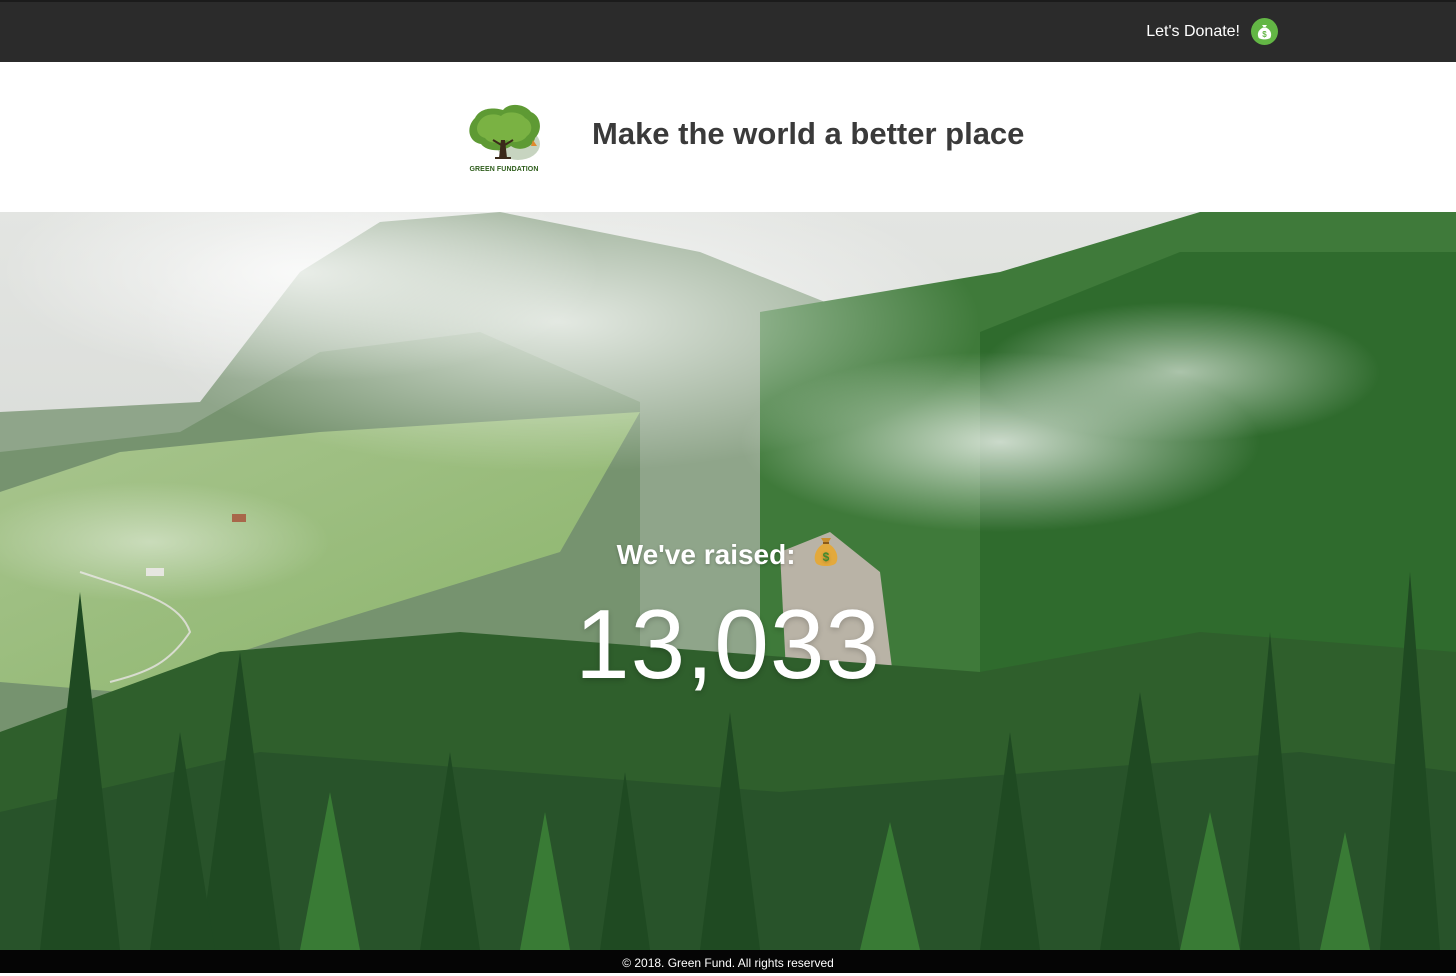  What do you see at coordinates (808, 133) in the screenshot?
I see `page-tagline: Make the world a better place` at bounding box center [808, 133].